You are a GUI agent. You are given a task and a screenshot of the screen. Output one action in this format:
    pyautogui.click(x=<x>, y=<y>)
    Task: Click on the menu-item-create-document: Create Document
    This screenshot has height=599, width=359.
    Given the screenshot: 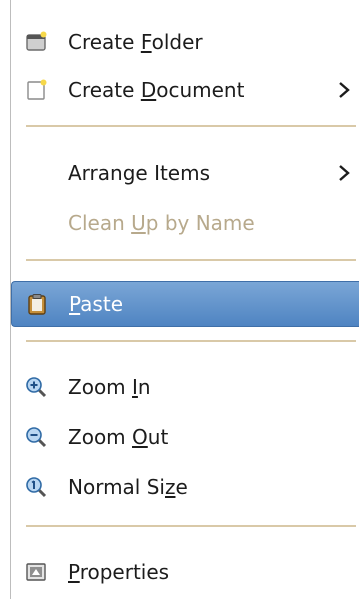 What is the action you would take?
    pyautogui.click(x=185, y=90)
    